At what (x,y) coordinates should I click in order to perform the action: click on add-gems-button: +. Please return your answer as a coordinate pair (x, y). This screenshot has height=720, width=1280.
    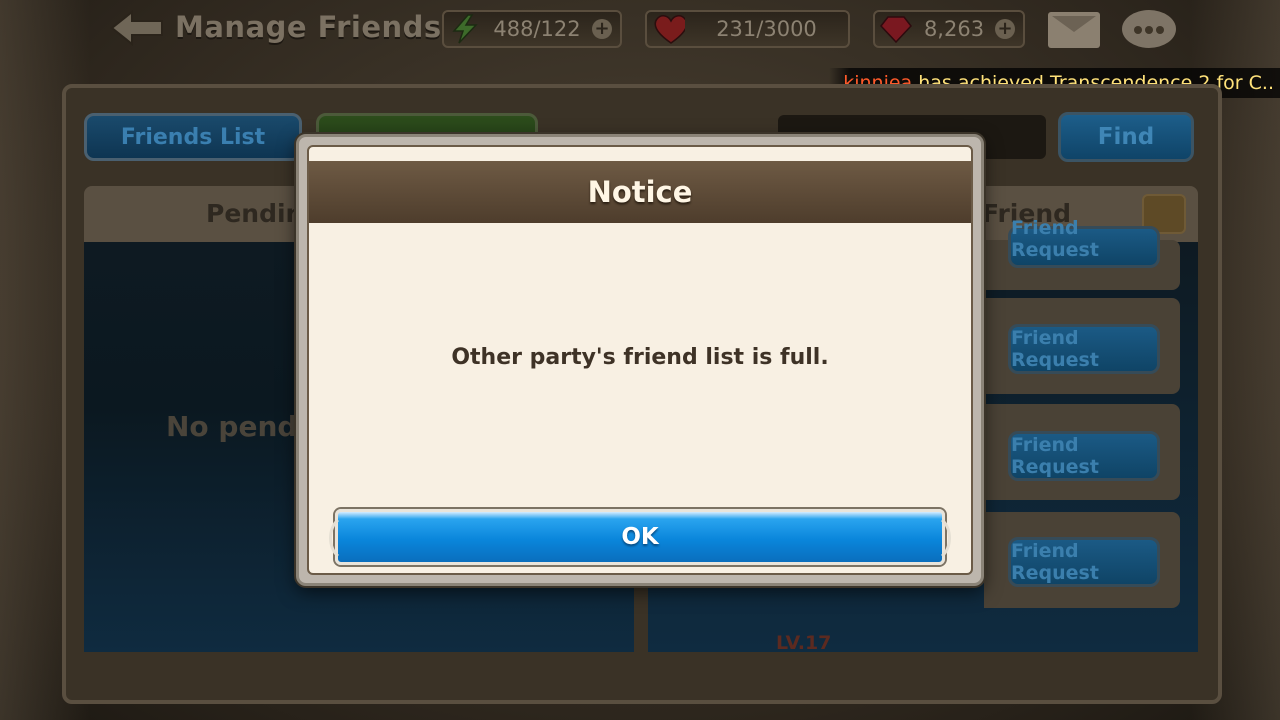
    Looking at the image, I should click on (1005, 29).